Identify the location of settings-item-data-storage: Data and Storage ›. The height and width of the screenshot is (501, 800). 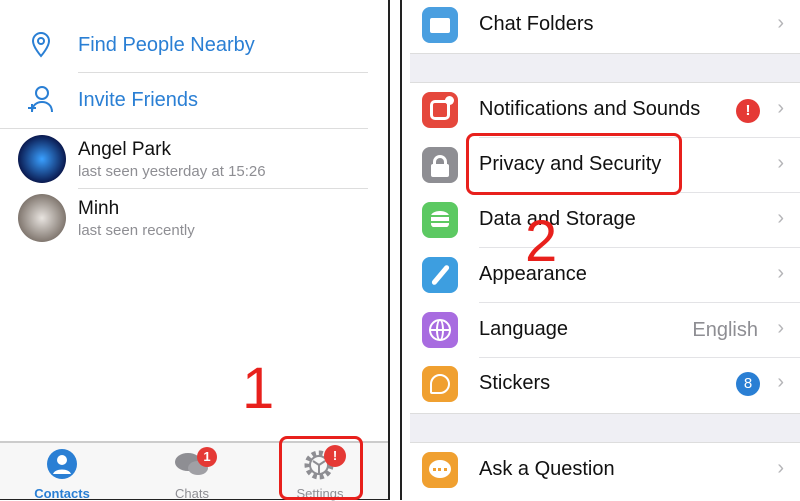
(601, 220).